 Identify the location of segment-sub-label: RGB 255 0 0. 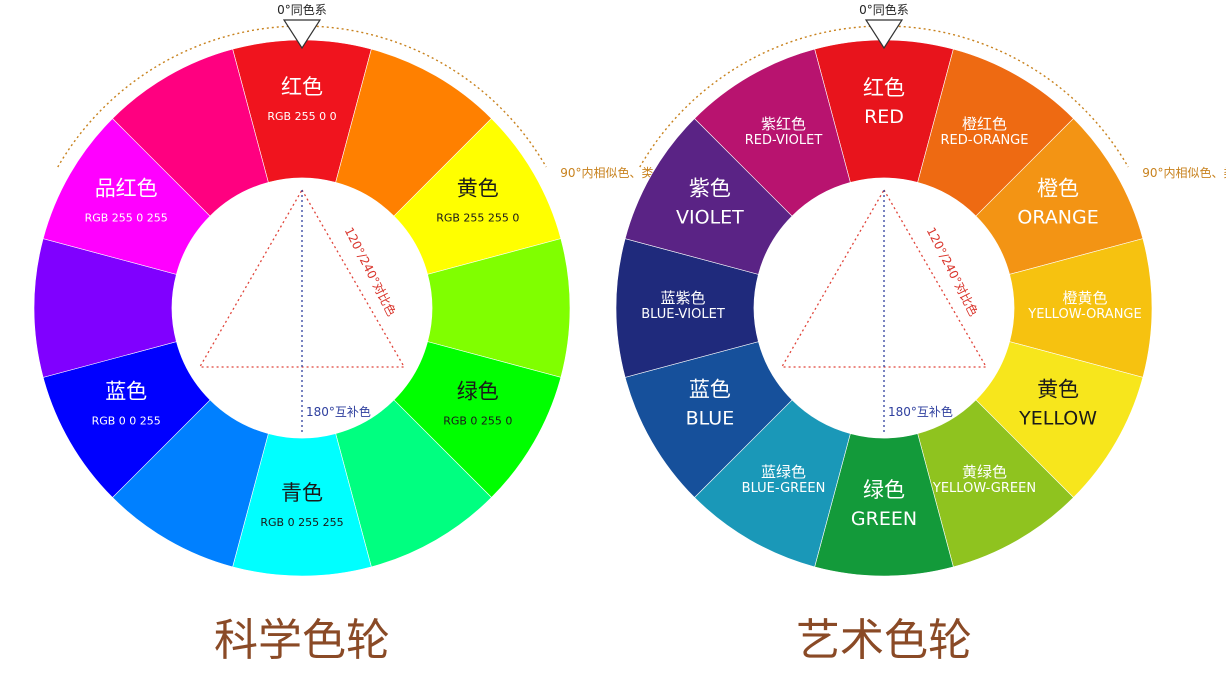
(301, 116).